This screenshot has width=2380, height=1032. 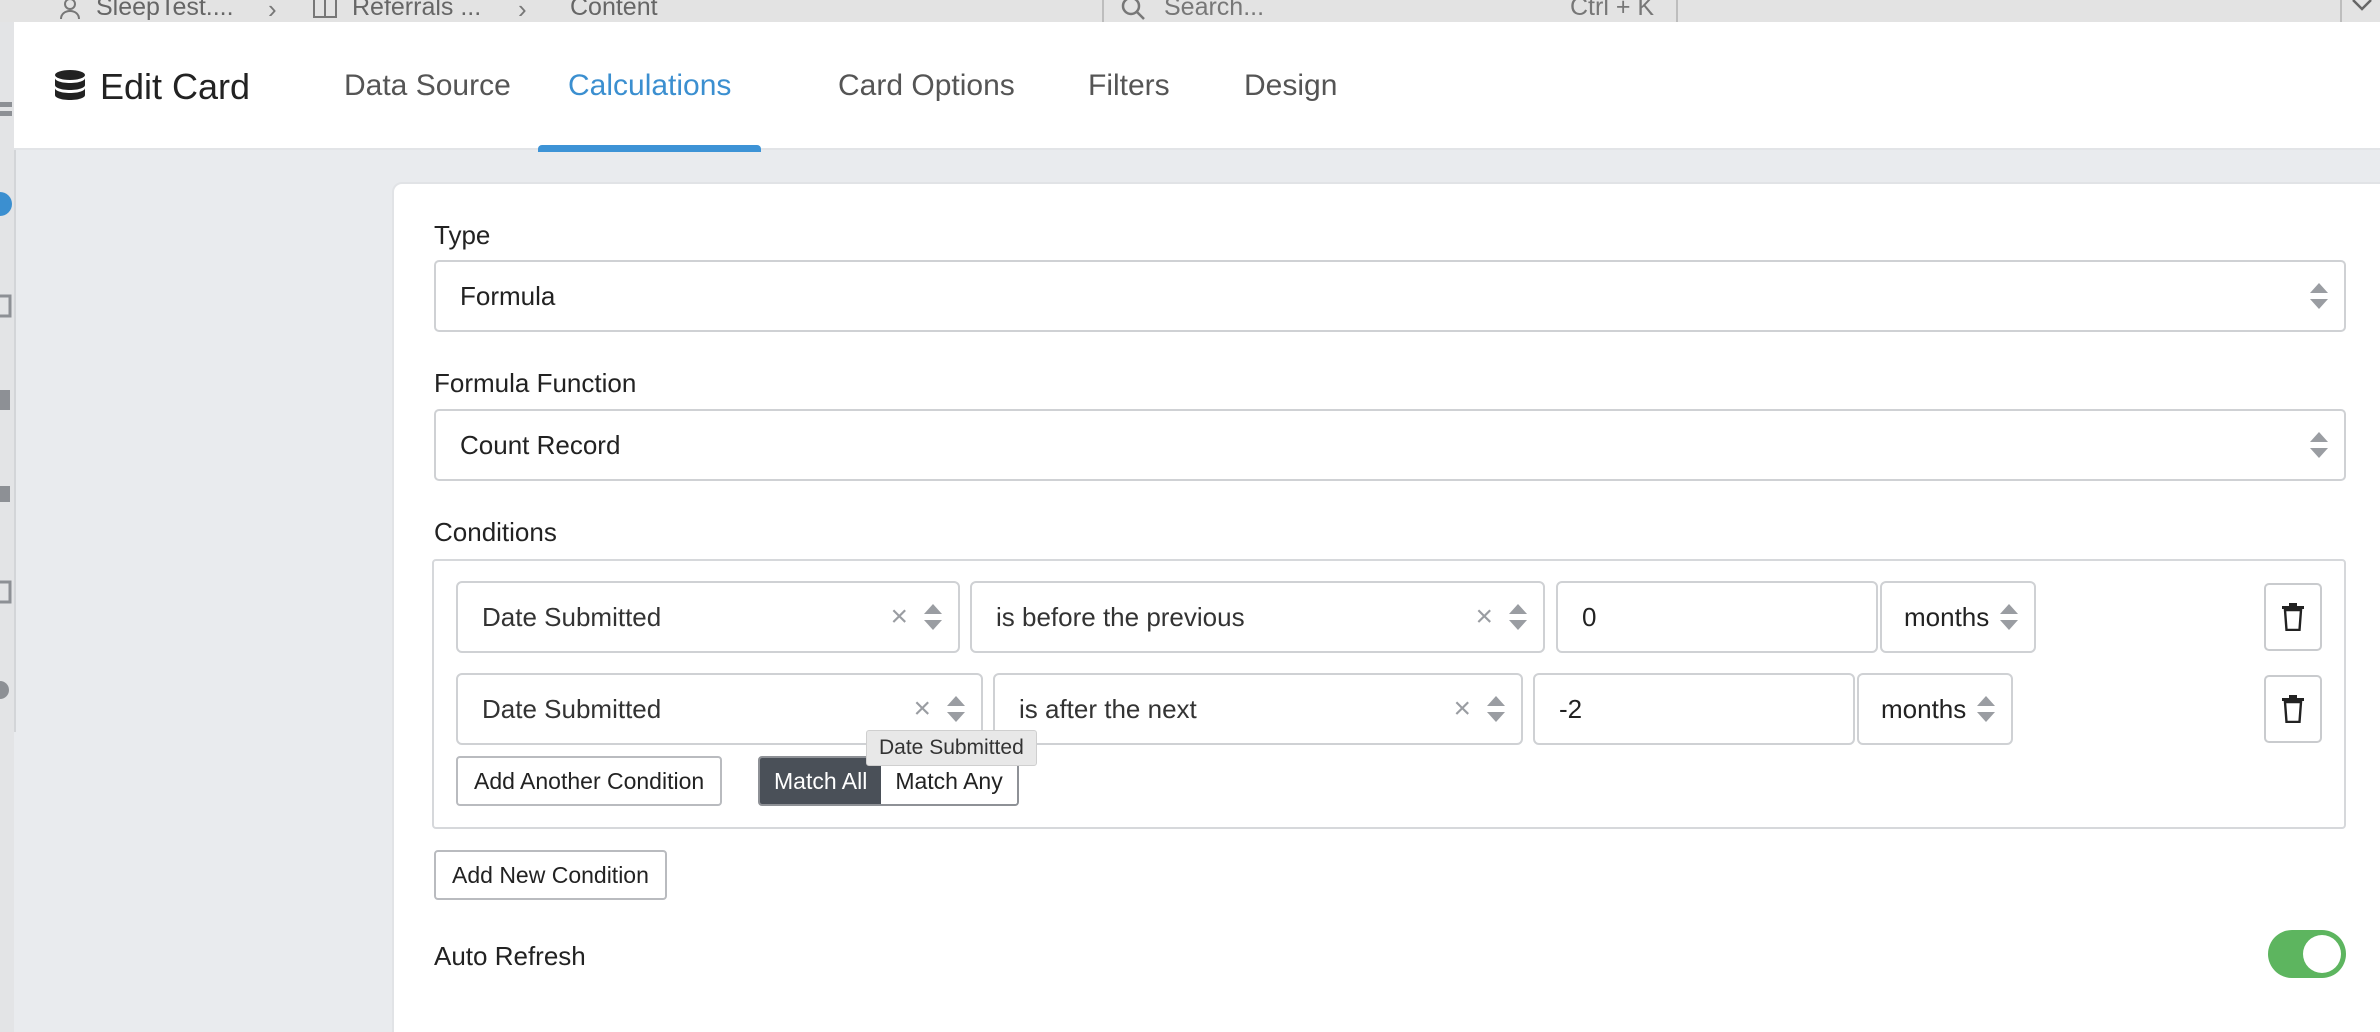 What do you see at coordinates (70, 9) in the screenshot?
I see `user-icon` at bounding box center [70, 9].